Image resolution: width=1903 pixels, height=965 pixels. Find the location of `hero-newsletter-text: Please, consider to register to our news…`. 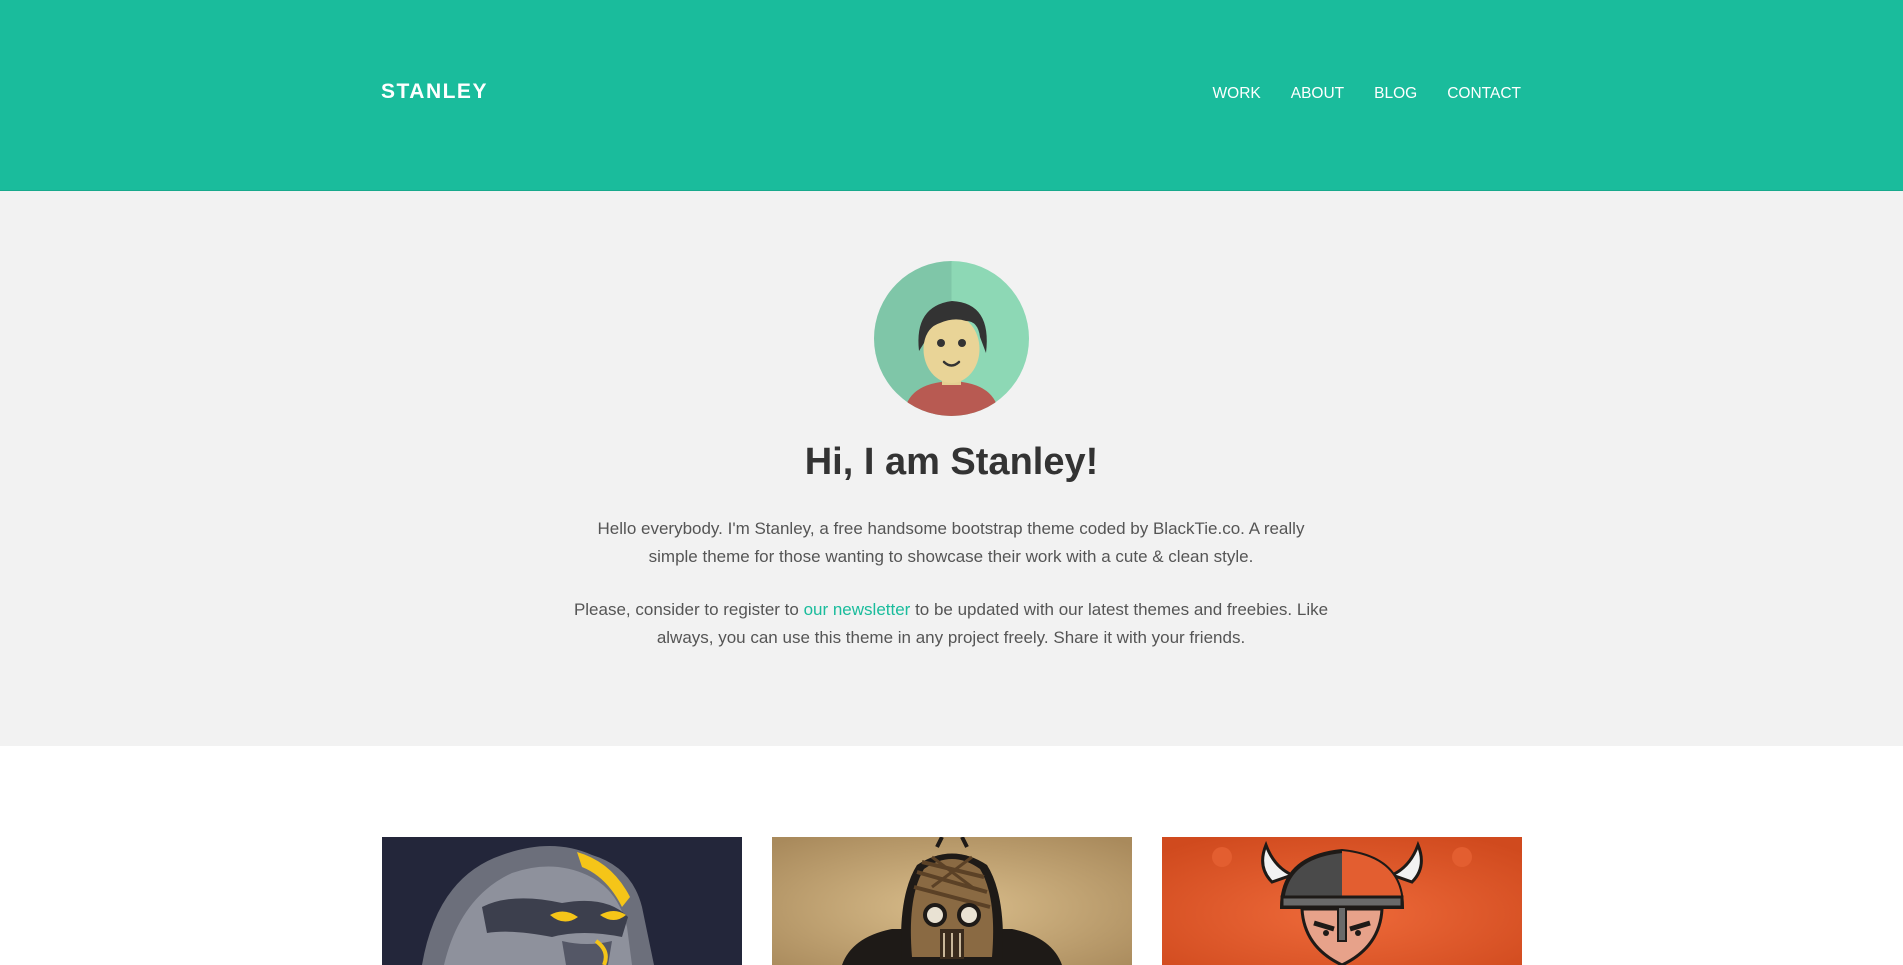

hero-newsletter-text: Please, consider to register to our news… is located at coordinates (951, 624).